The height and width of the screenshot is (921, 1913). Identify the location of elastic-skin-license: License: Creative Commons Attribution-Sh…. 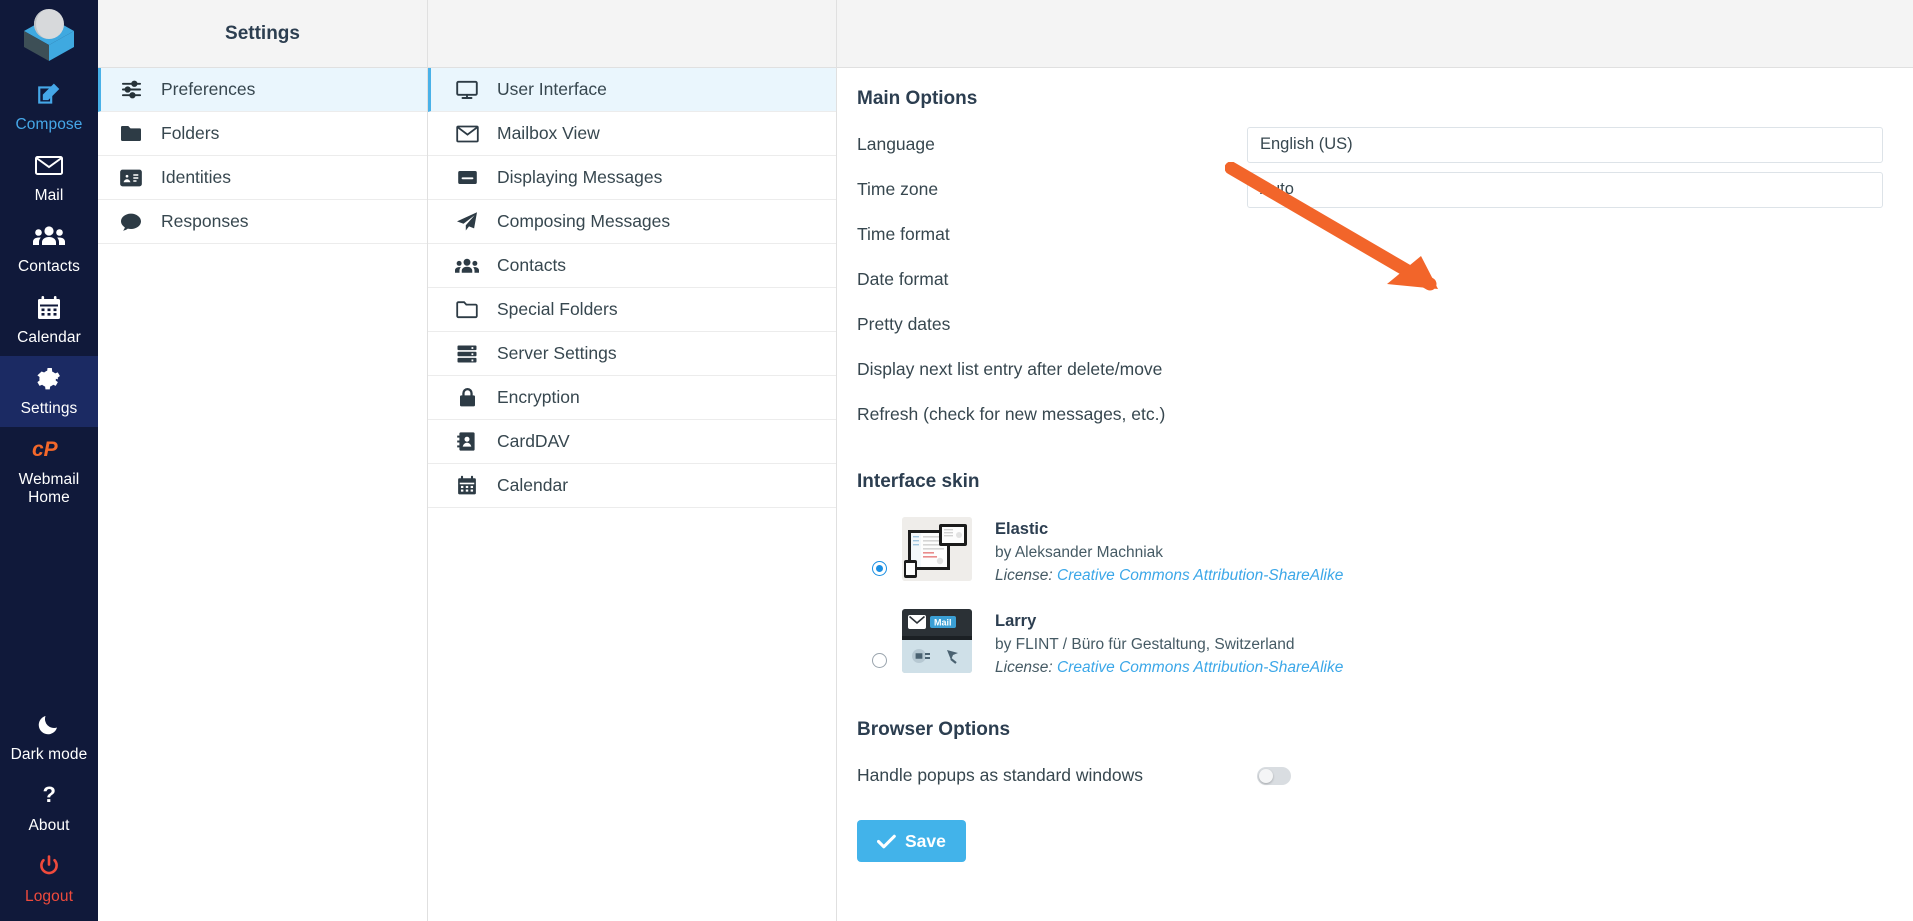
(1454, 576).